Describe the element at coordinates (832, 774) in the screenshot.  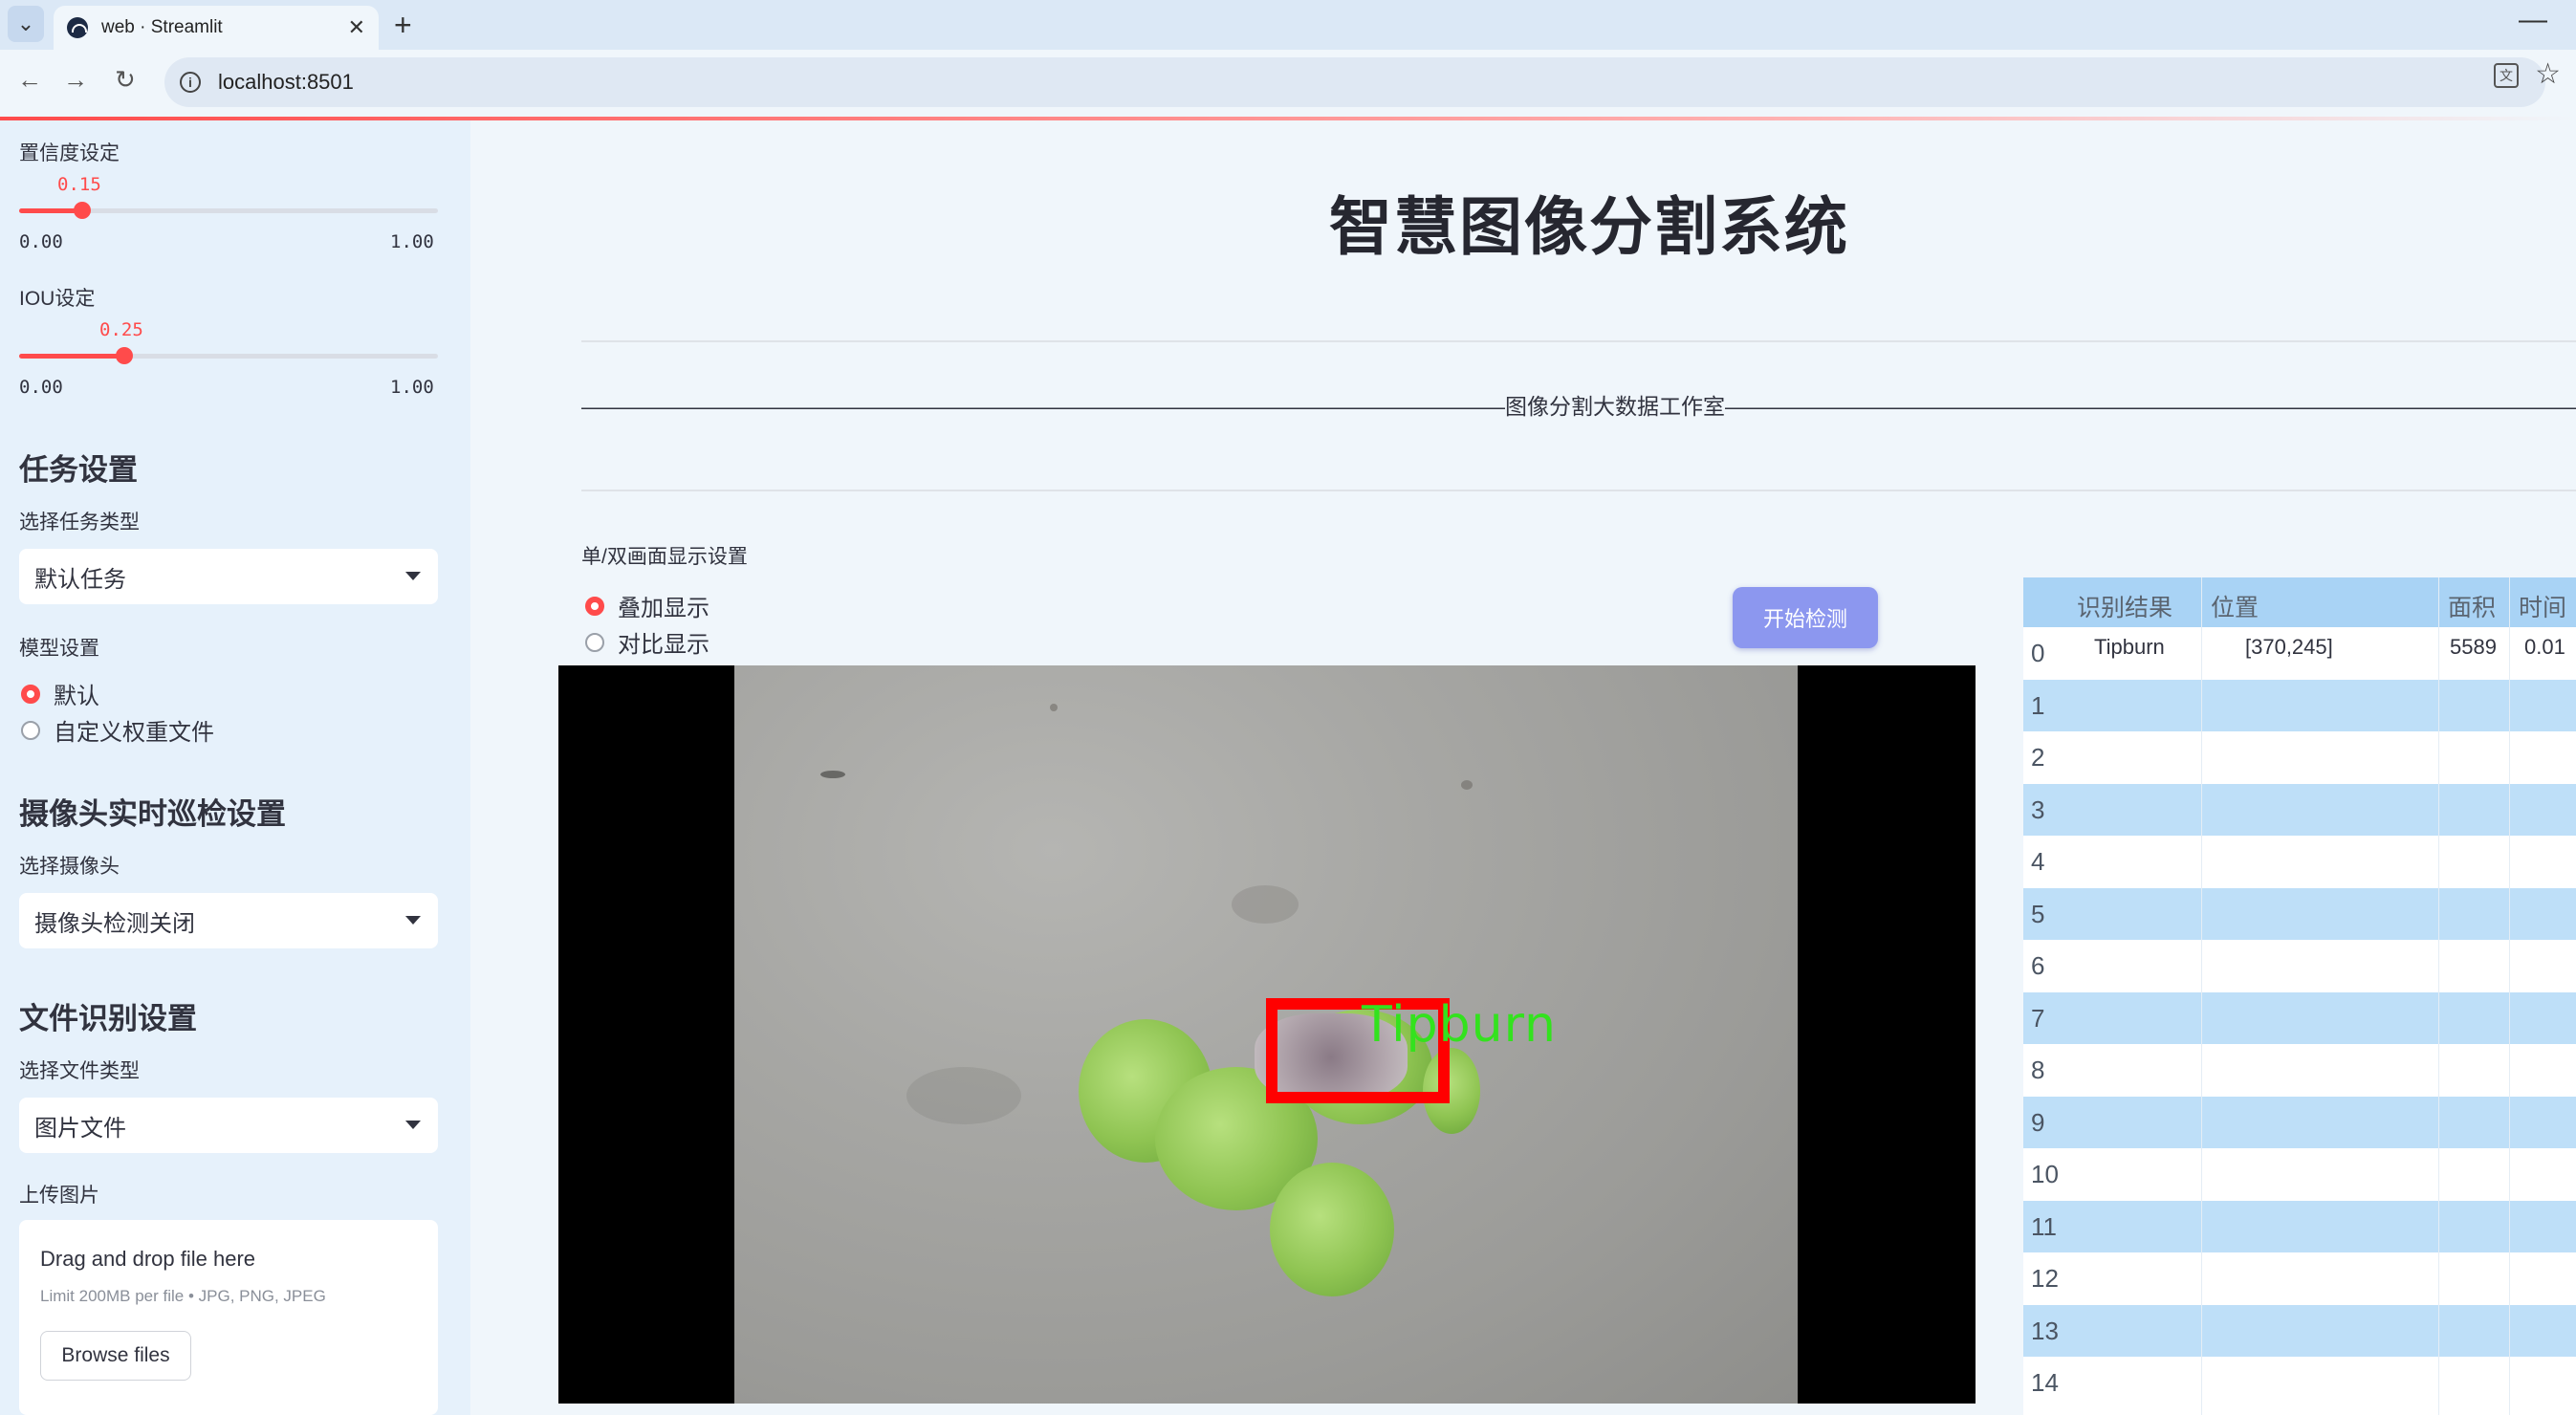
I see `soil-speck` at that location.